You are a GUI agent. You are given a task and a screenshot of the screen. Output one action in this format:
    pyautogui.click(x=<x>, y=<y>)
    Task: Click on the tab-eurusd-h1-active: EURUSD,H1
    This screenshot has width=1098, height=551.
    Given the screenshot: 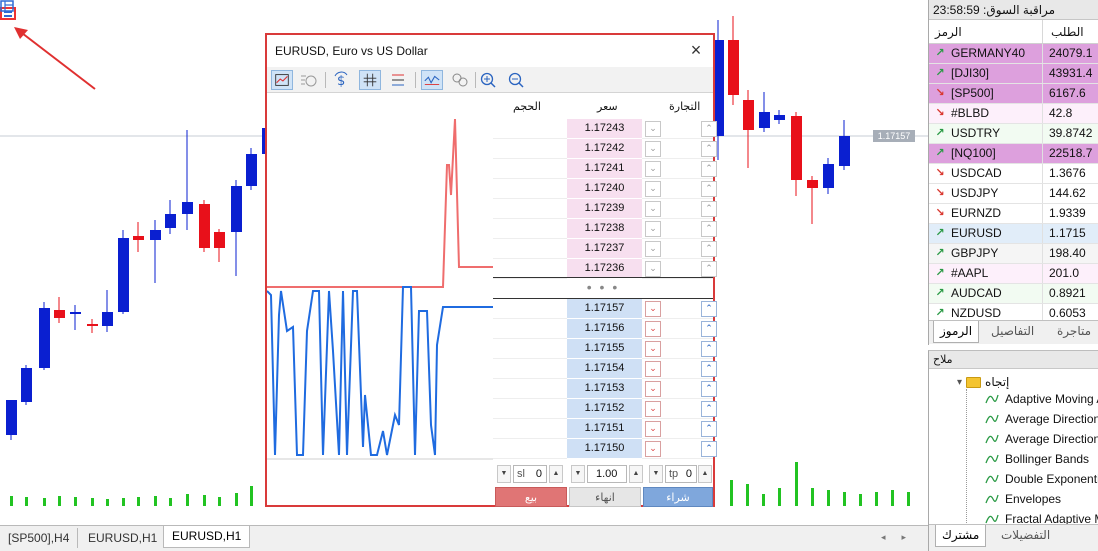 What is the action you would take?
    pyautogui.click(x=207, y=537)
    